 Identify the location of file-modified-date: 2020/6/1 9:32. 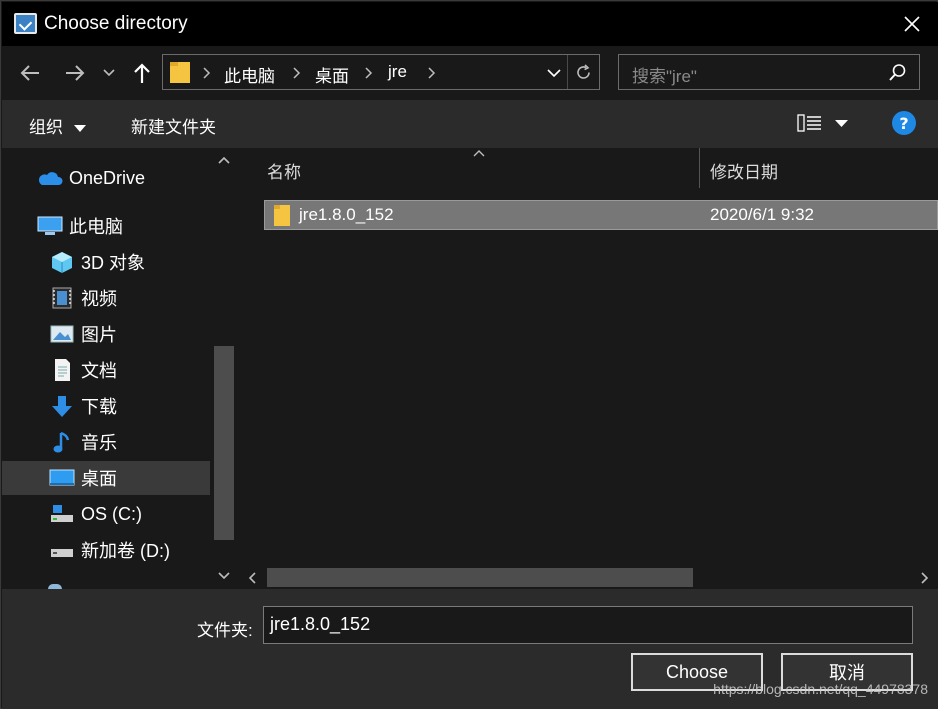
(762, 214).